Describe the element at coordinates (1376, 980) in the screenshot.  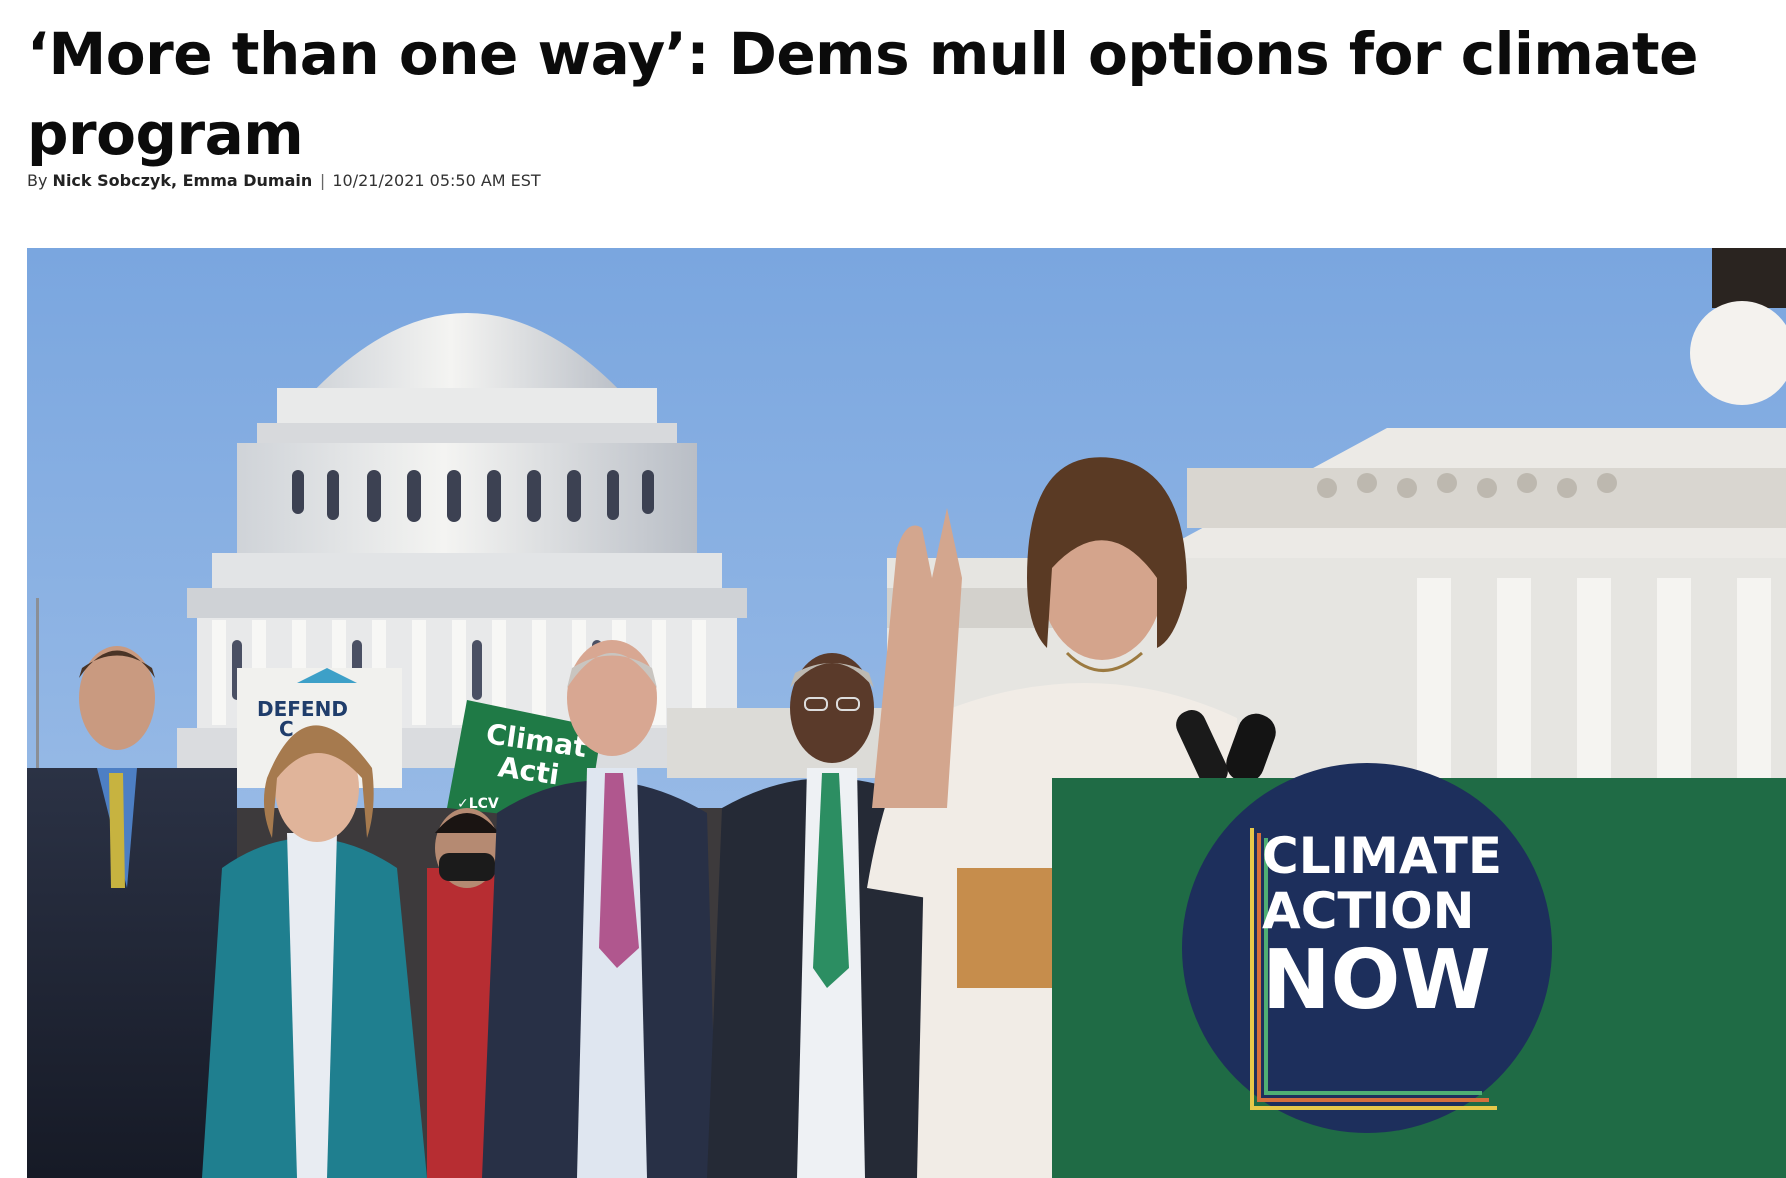
I see `podium-text-now: NOW` at that location.